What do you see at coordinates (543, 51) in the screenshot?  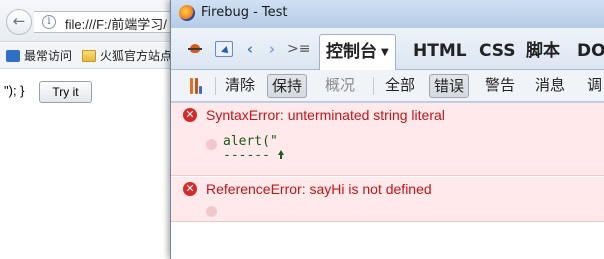 I see `tab-script: 脚本` at bounding box center [543, 51].